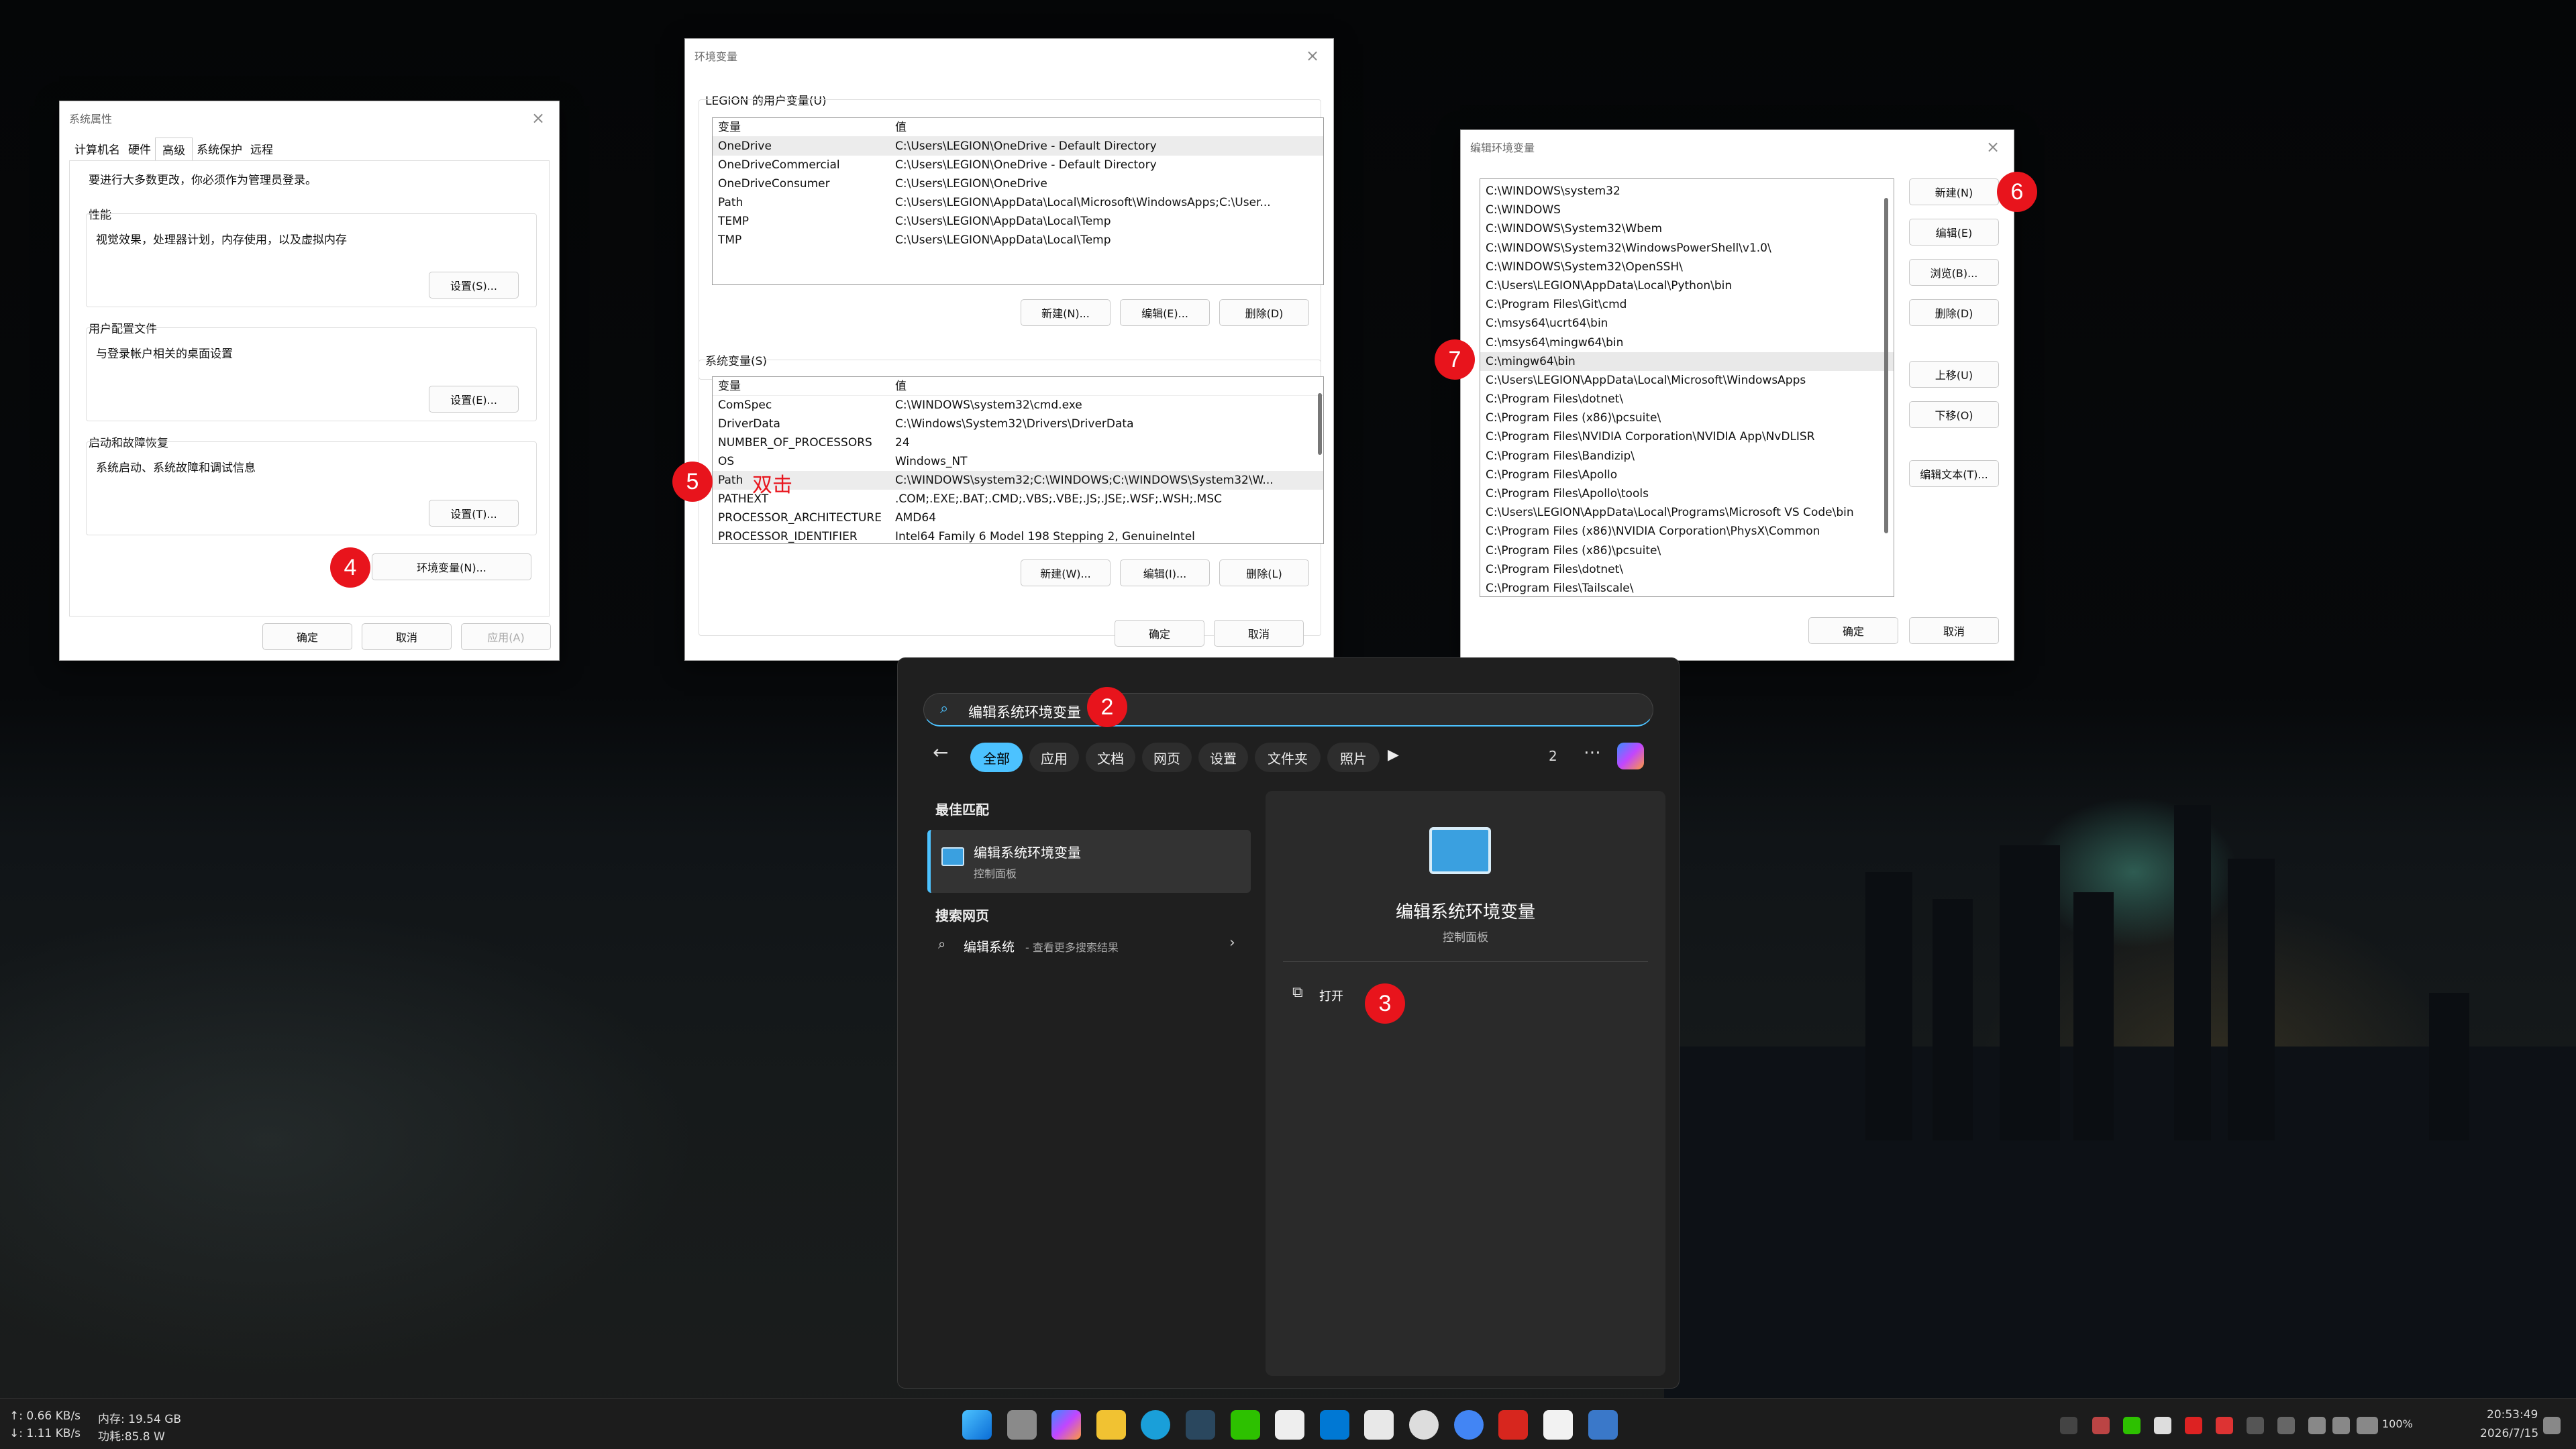 The height and width of the screenshot is (1449, 2576). What do you see at coordinates (1111, 1425) in the screenshot?
I see `file-explorer-icon` at bounding box center [1111, 1425].